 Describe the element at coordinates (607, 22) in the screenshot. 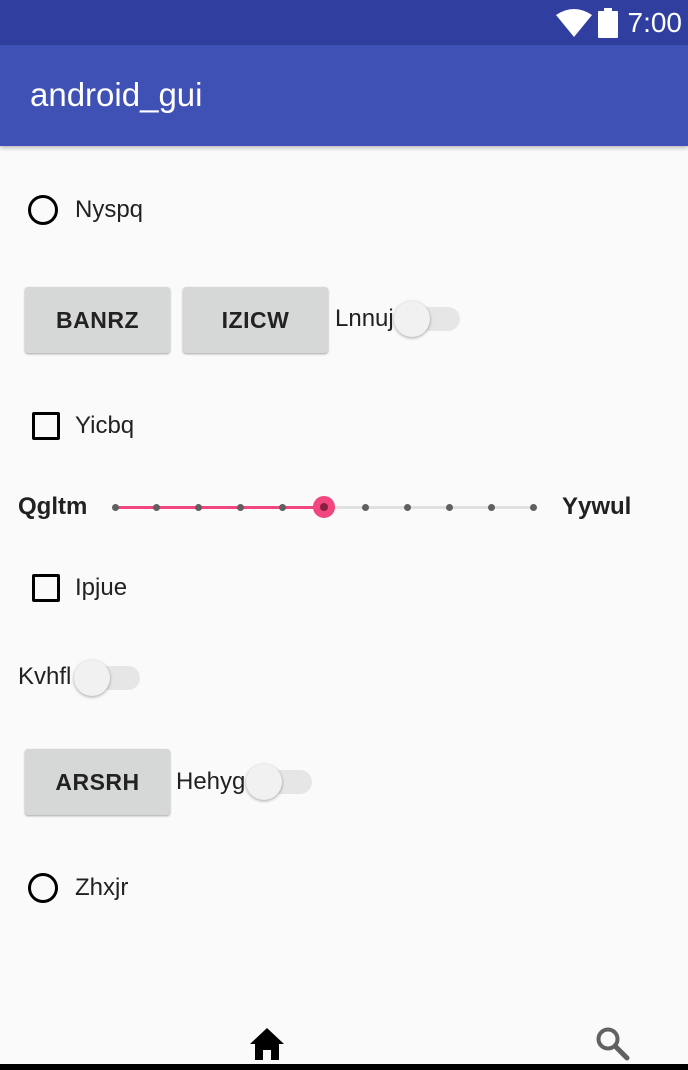

I see `battery-icon` at that location.